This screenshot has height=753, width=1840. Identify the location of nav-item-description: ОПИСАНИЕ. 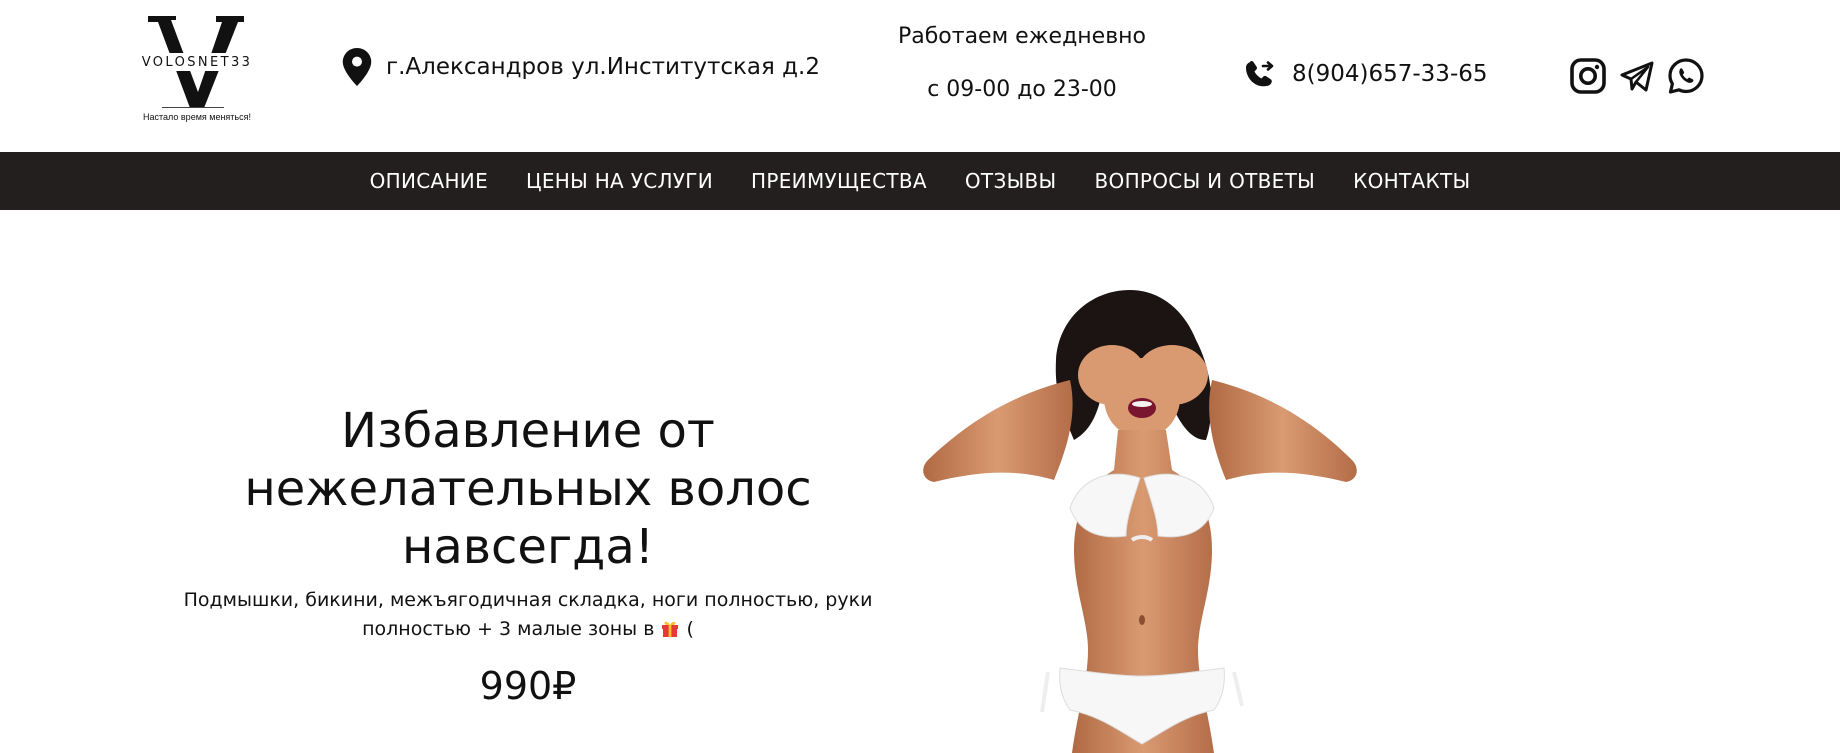
(429, 181).